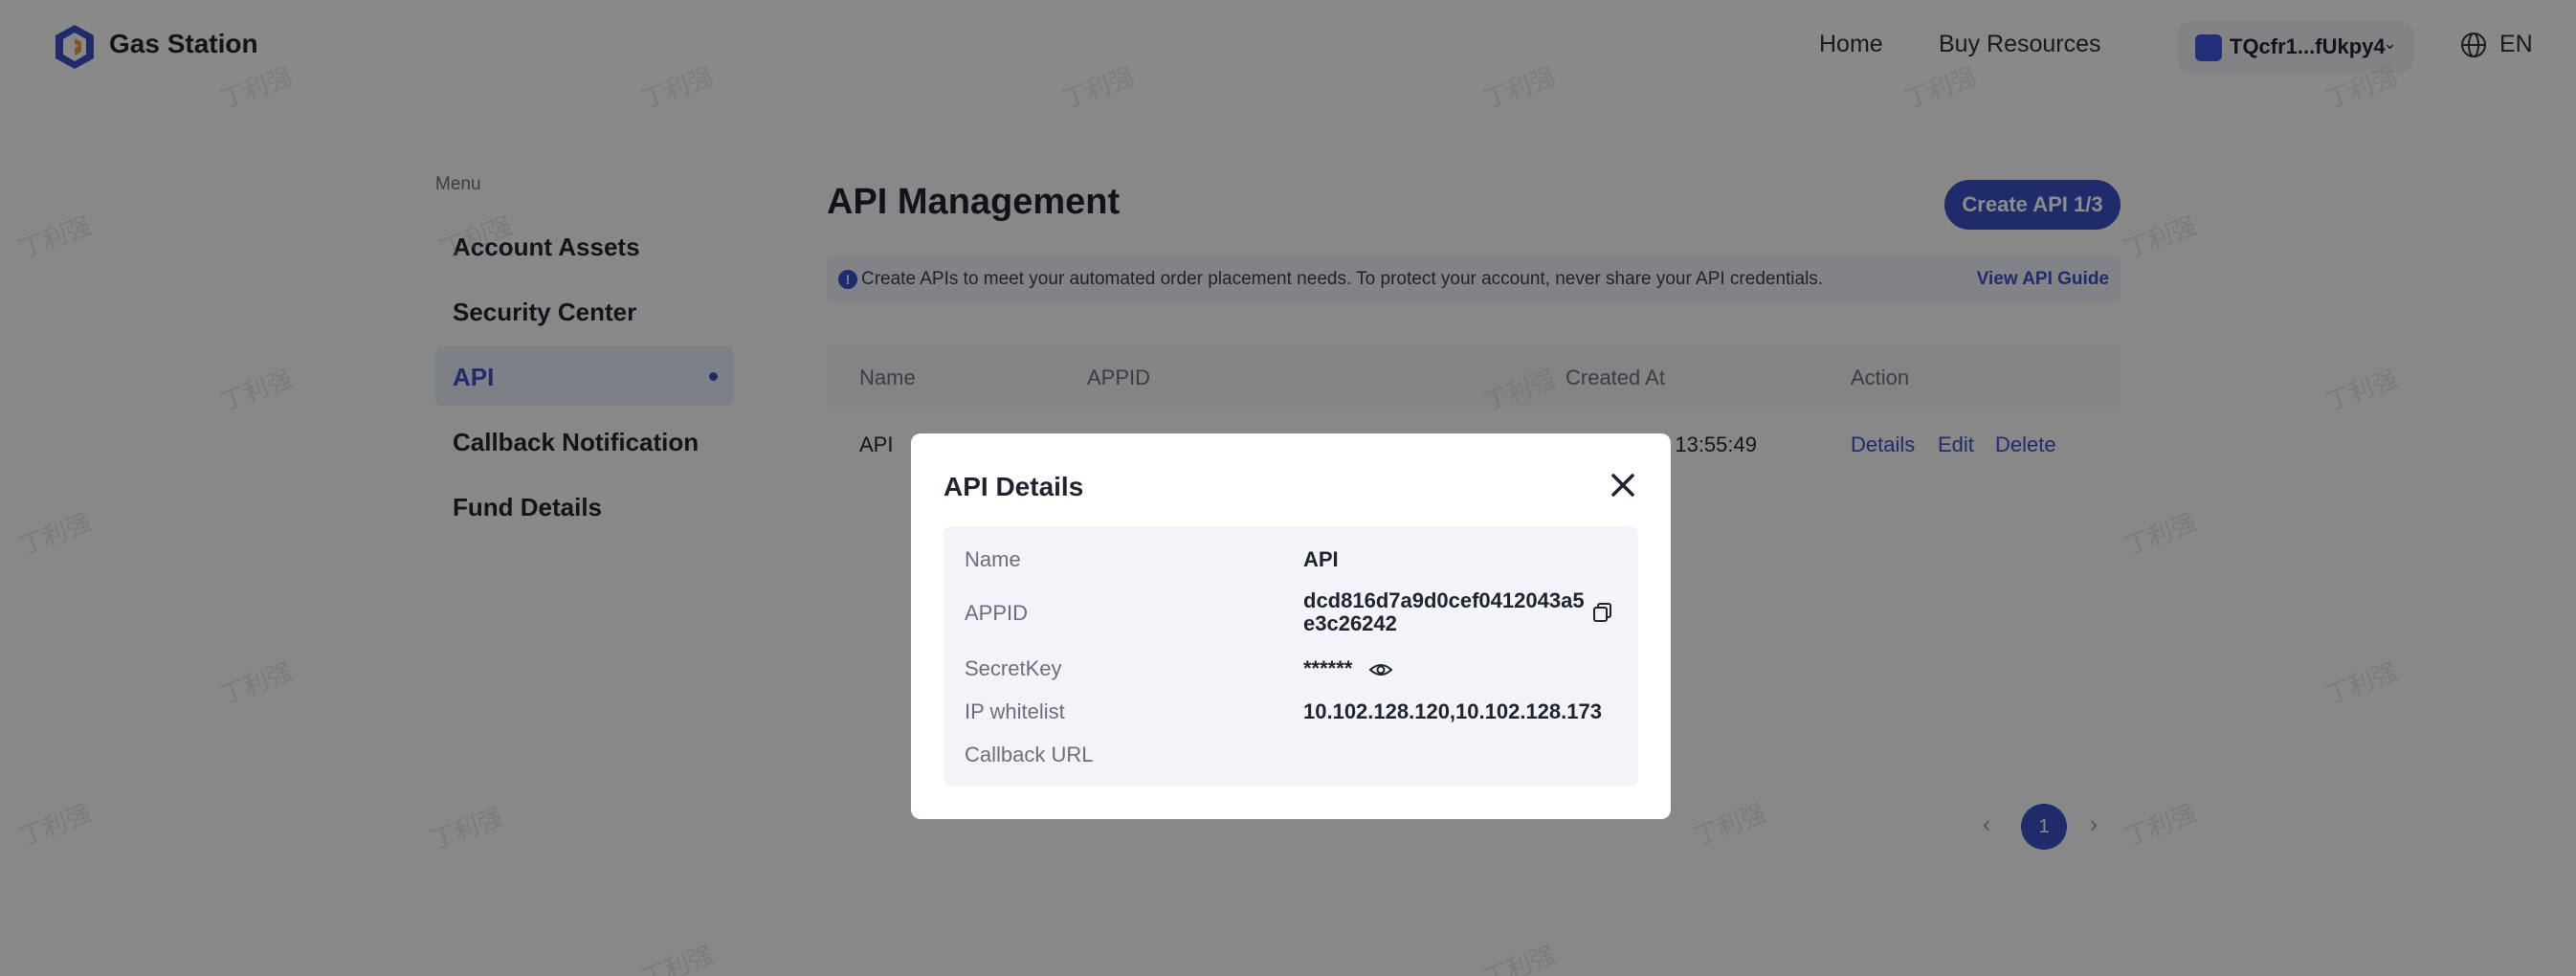  Describe the element at coordinates (1029, 755) in the screenshot. I see `detail-label-callback-url: Callback URL` at that location.